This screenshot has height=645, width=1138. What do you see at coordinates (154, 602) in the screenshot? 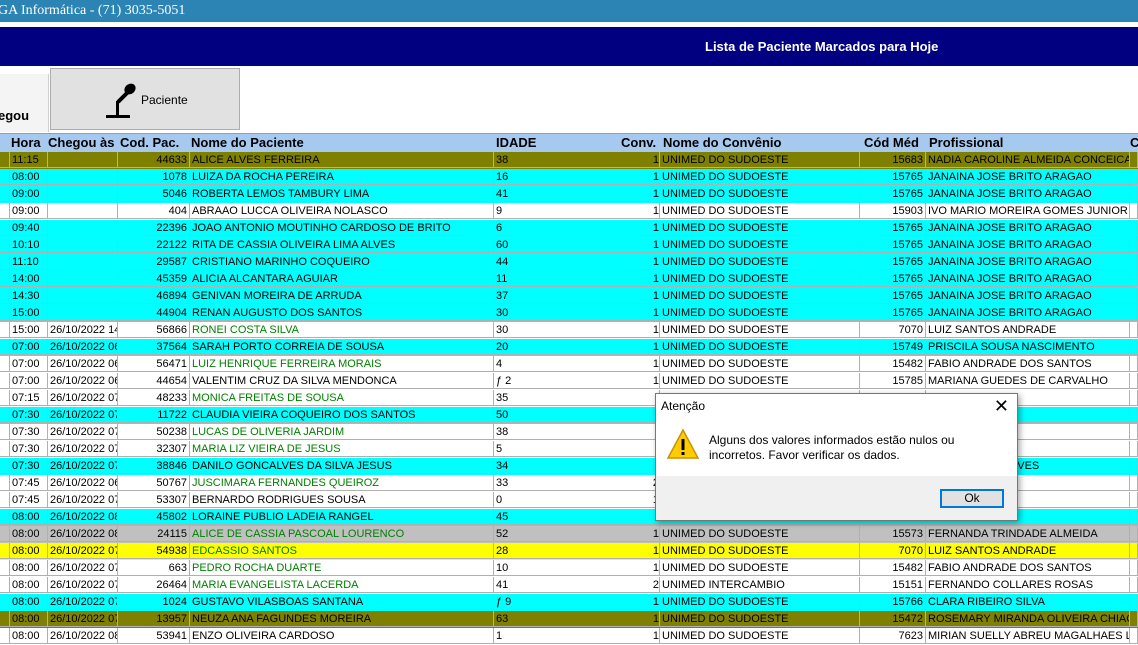
I see `cell-cod-pac: 1024` at bounding box center [154, 602].